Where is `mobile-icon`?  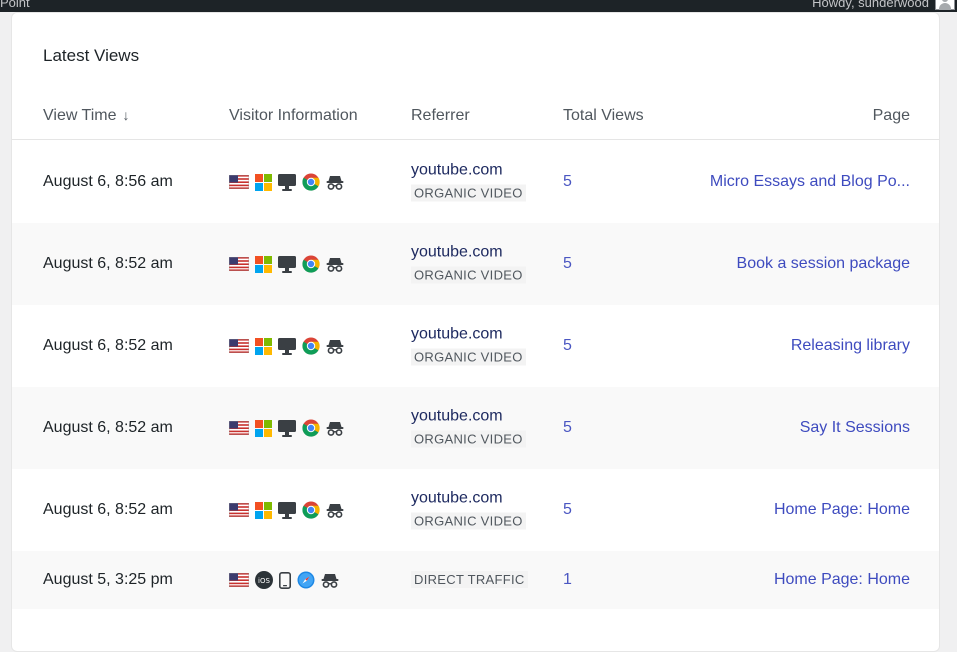 mobile-icon is located at coordinates (285, 580).